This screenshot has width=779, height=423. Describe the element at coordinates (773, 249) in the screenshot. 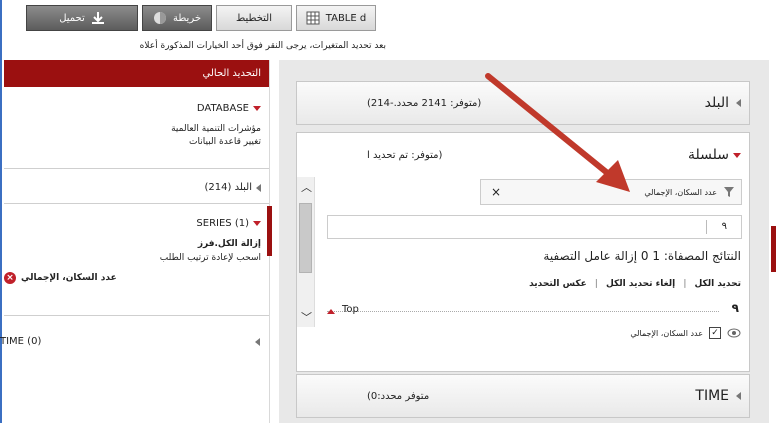

I see `right-active-indicator` at that location.